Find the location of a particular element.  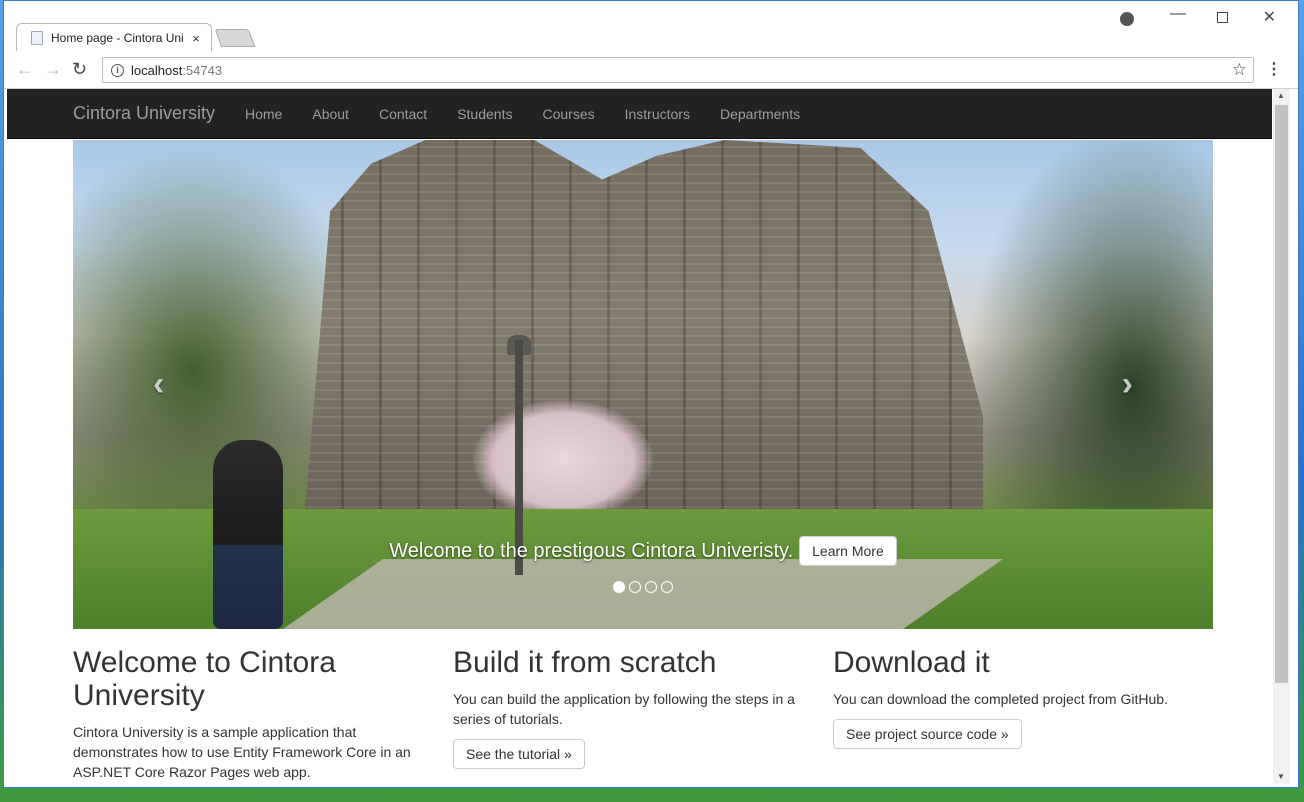

close-icon: ✕ is located at coordinates (1269, 17).